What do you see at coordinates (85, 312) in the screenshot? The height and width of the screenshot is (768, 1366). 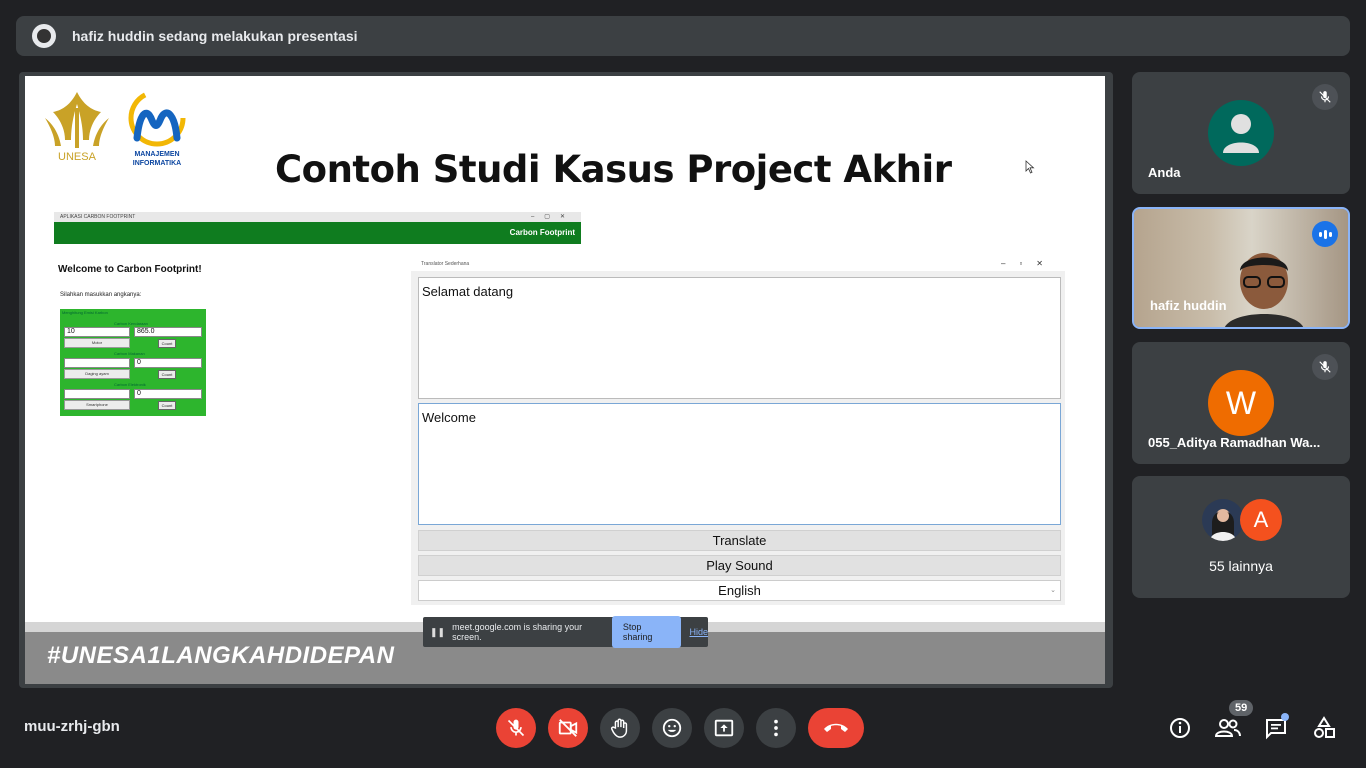 I see `carbon-panel-title: Menghitung Emisi Karbon` at bounding box center [85, 312].